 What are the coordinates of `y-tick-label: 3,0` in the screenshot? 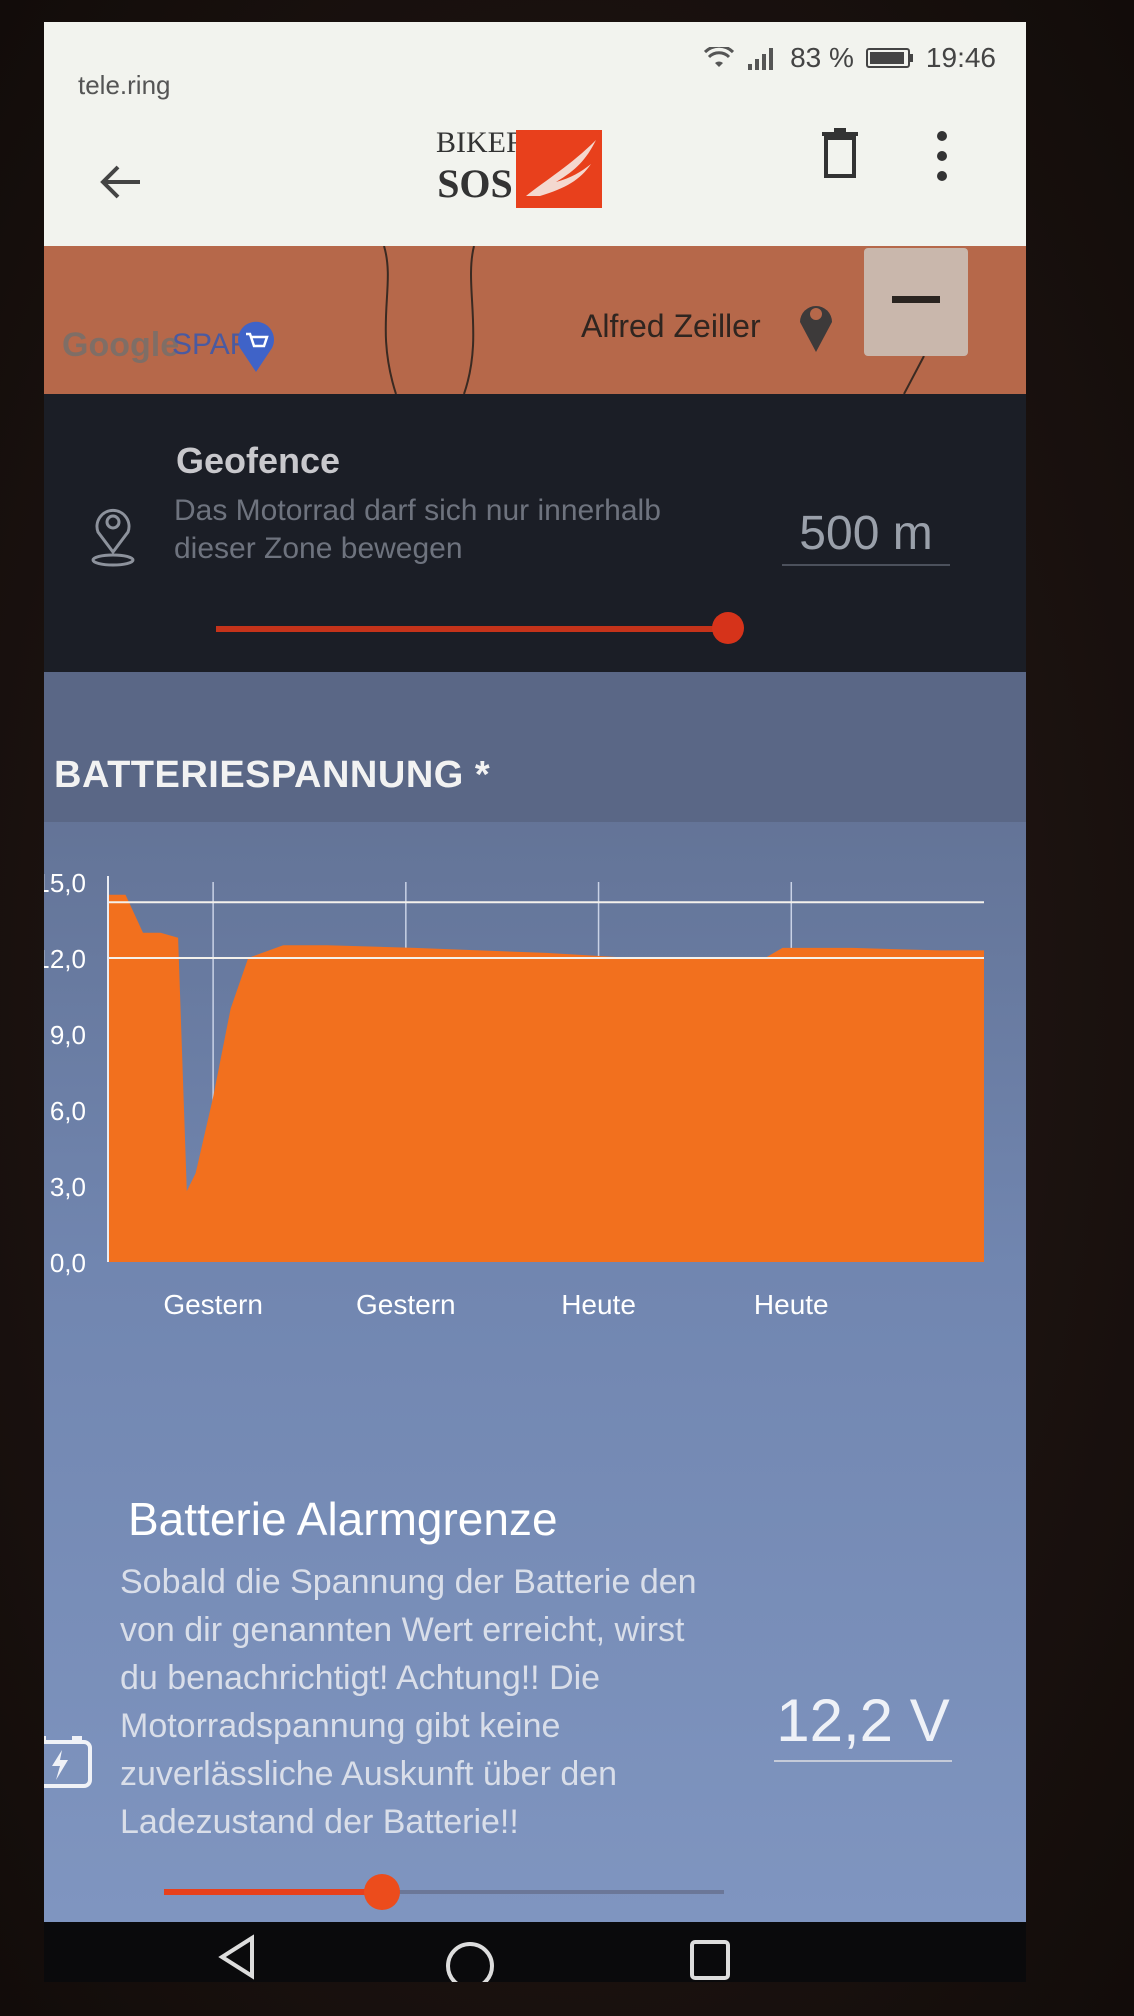 It's located at (68, 1187).